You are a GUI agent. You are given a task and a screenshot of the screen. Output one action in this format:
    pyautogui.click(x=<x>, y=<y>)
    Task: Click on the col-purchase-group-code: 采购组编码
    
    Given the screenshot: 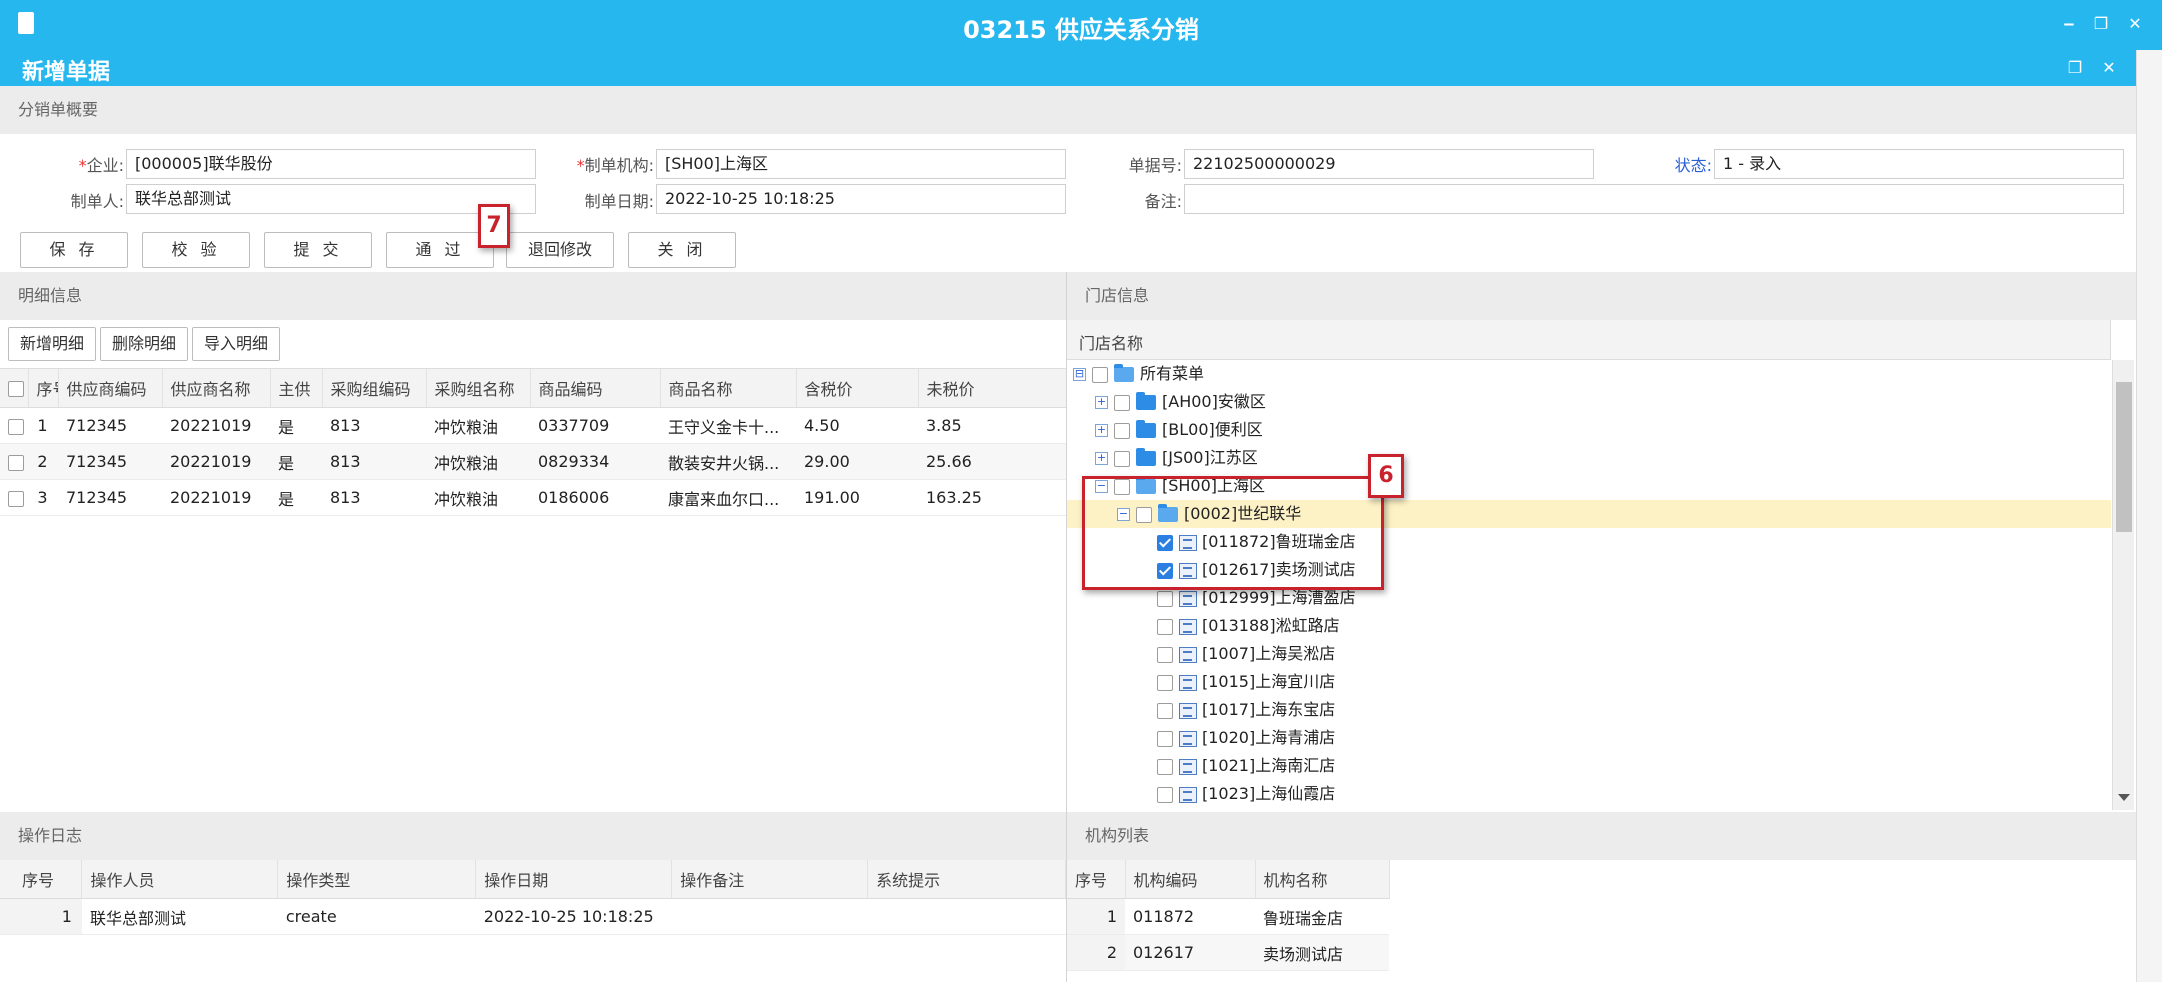 What is the action you would take?
    pyautogui.click(x=374, y=388)
    